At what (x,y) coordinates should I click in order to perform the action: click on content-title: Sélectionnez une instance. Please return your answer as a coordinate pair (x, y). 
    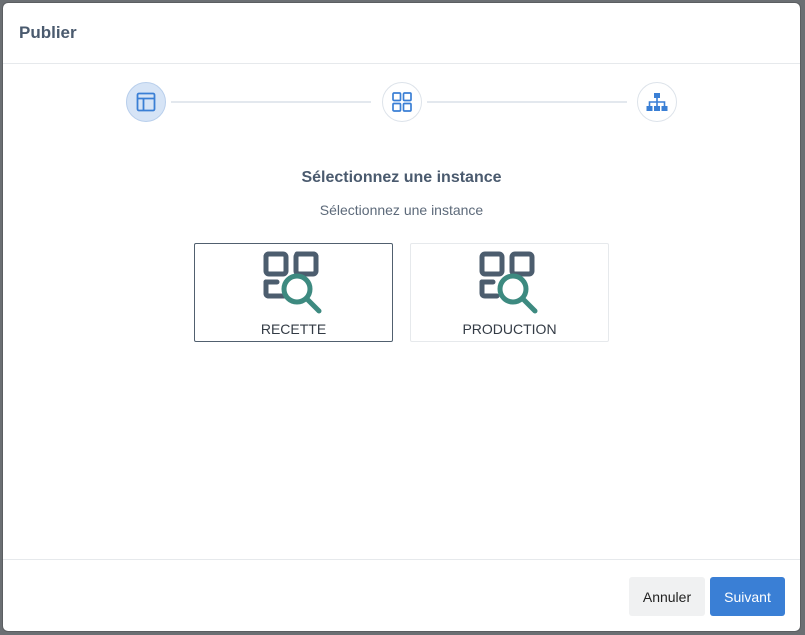
    Looking at the image, I should click on (401, 177).